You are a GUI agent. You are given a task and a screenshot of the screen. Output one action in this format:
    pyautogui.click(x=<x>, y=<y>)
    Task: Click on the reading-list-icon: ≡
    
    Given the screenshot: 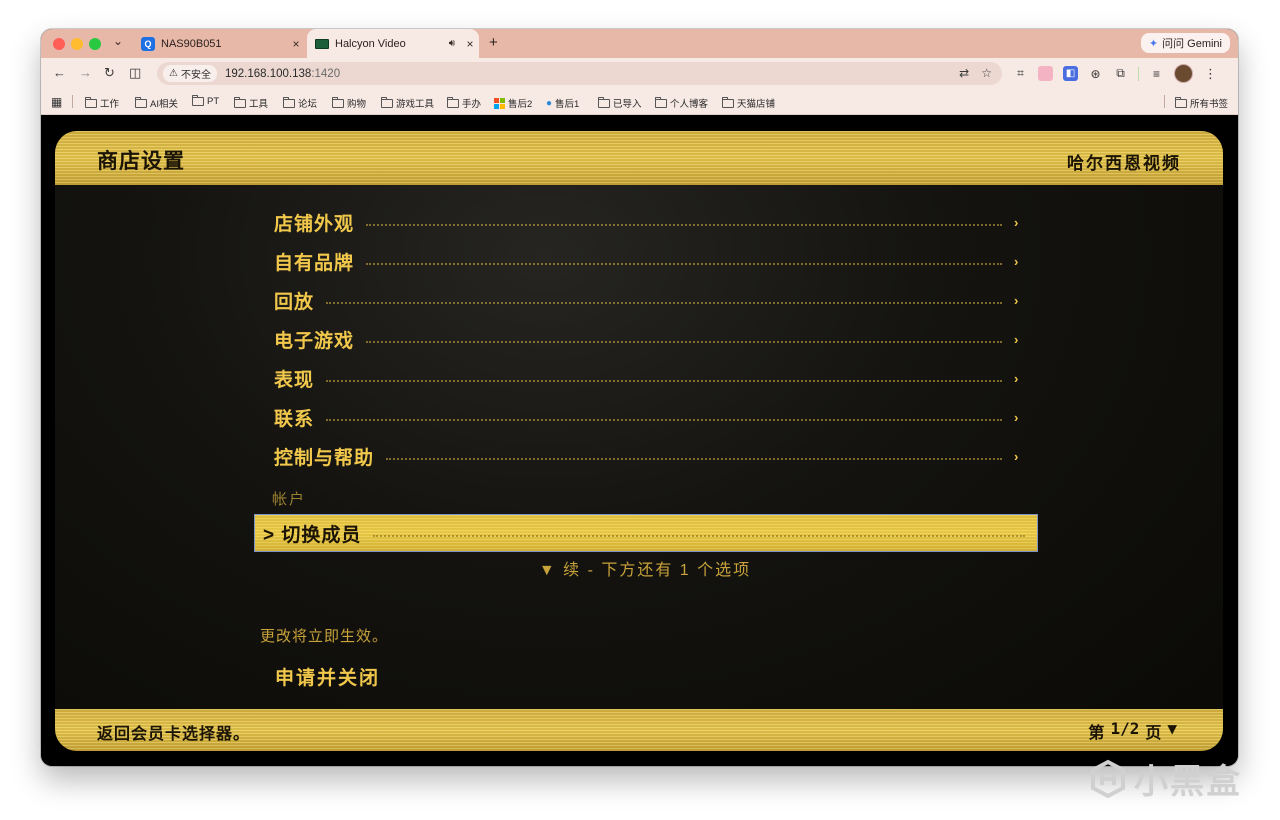 What is the action you would take?
    pyautogui.click(x=1156, y=73)
    